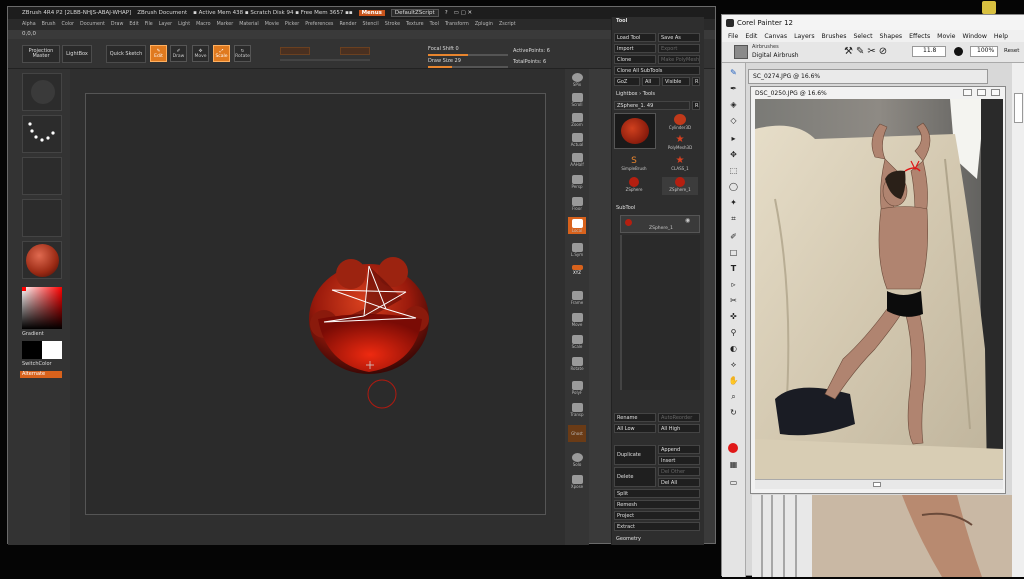 The image size is (1024, 579). I want to click on layer-adjust-icon: ✥, so click(733, 154).